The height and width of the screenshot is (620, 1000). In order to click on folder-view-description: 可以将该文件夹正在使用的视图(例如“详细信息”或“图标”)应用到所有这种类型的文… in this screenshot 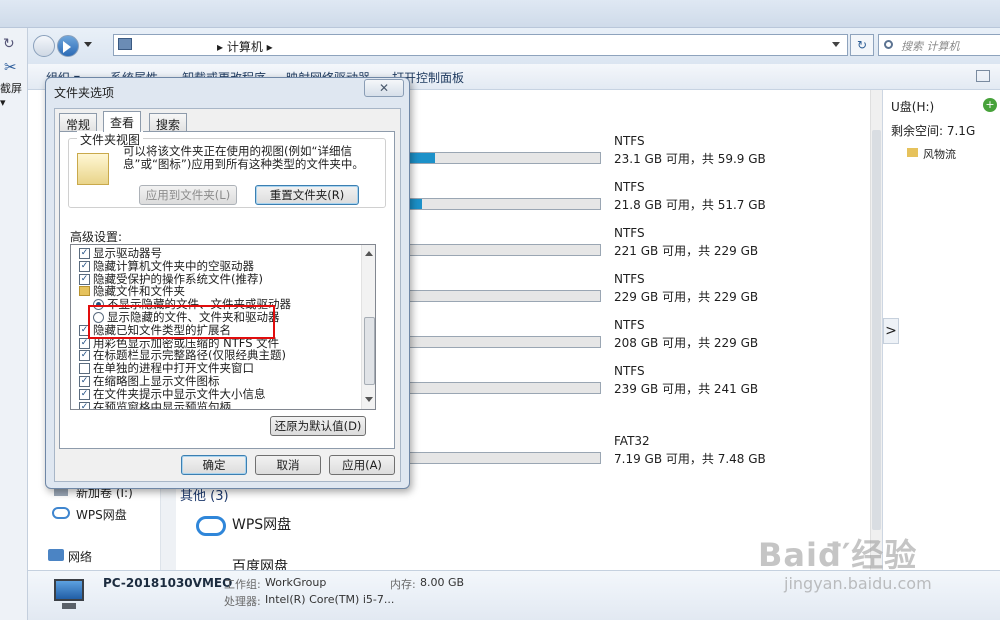, I will do `click(243, 157)`.